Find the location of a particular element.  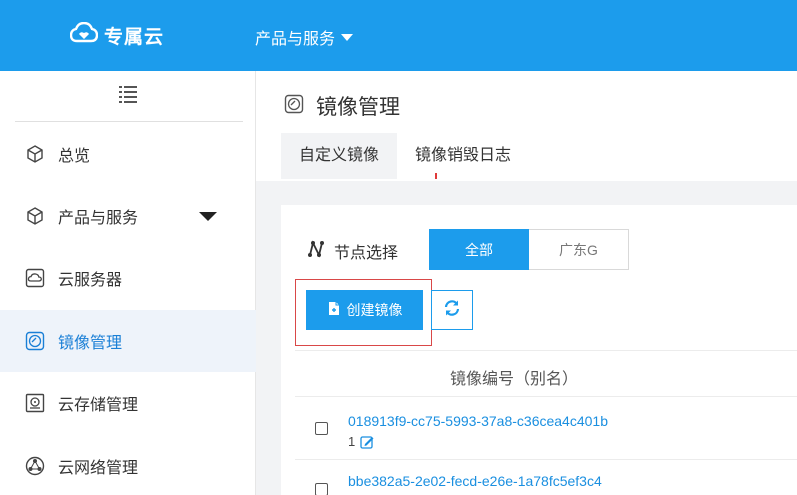

refresh-button is located at coordinates (452, 310).